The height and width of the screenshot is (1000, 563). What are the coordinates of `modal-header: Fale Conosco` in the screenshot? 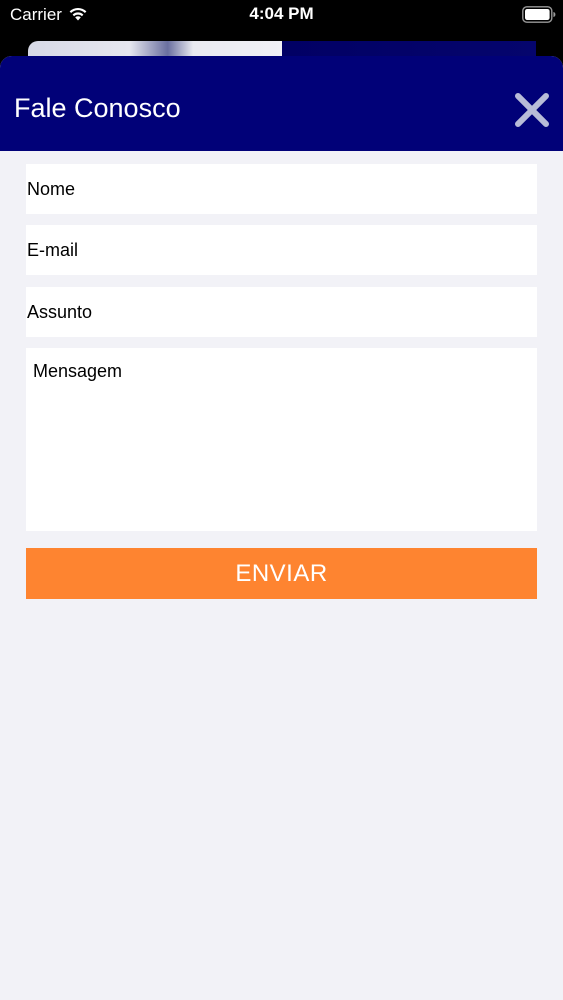 It's located at (281, 103).